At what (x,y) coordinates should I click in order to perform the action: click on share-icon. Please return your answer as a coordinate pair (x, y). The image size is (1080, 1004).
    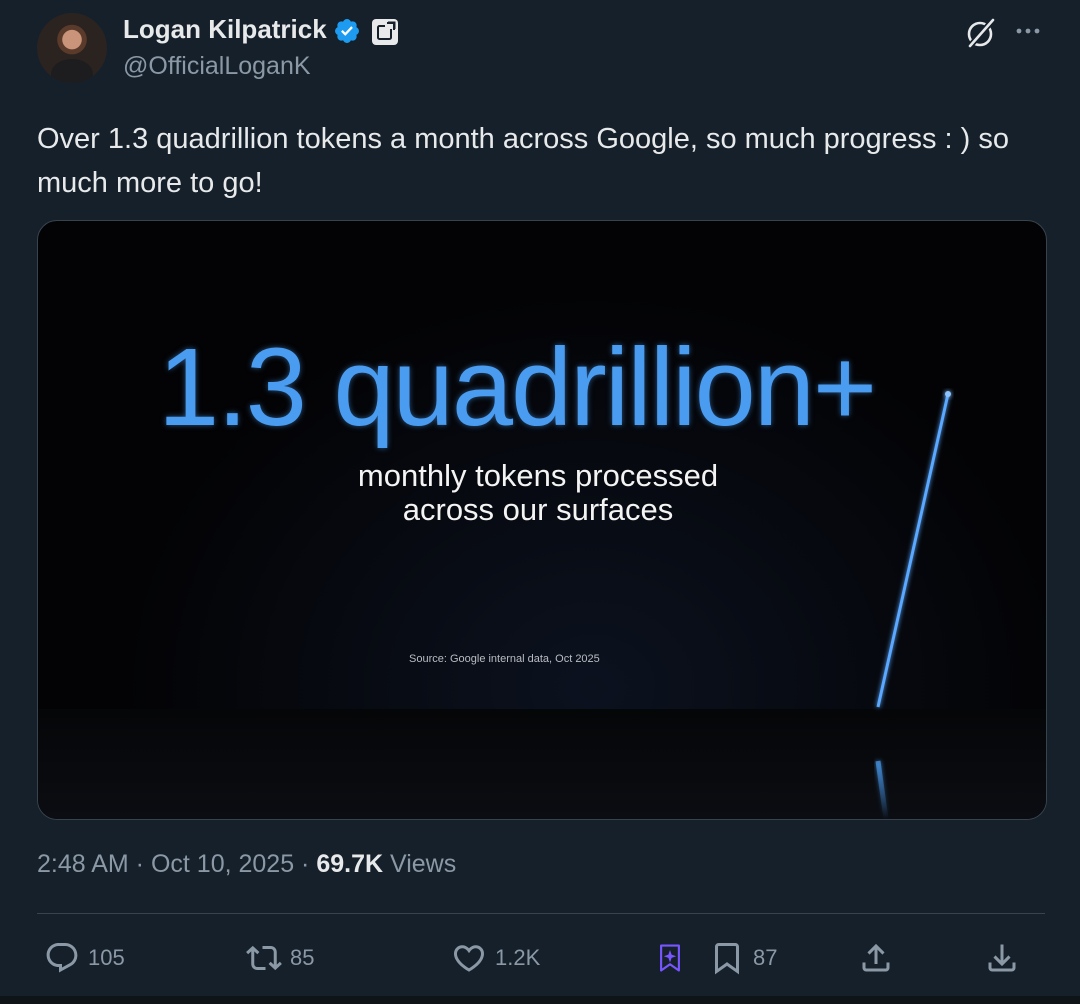
    Looking at the image, I should click on (876, 957).